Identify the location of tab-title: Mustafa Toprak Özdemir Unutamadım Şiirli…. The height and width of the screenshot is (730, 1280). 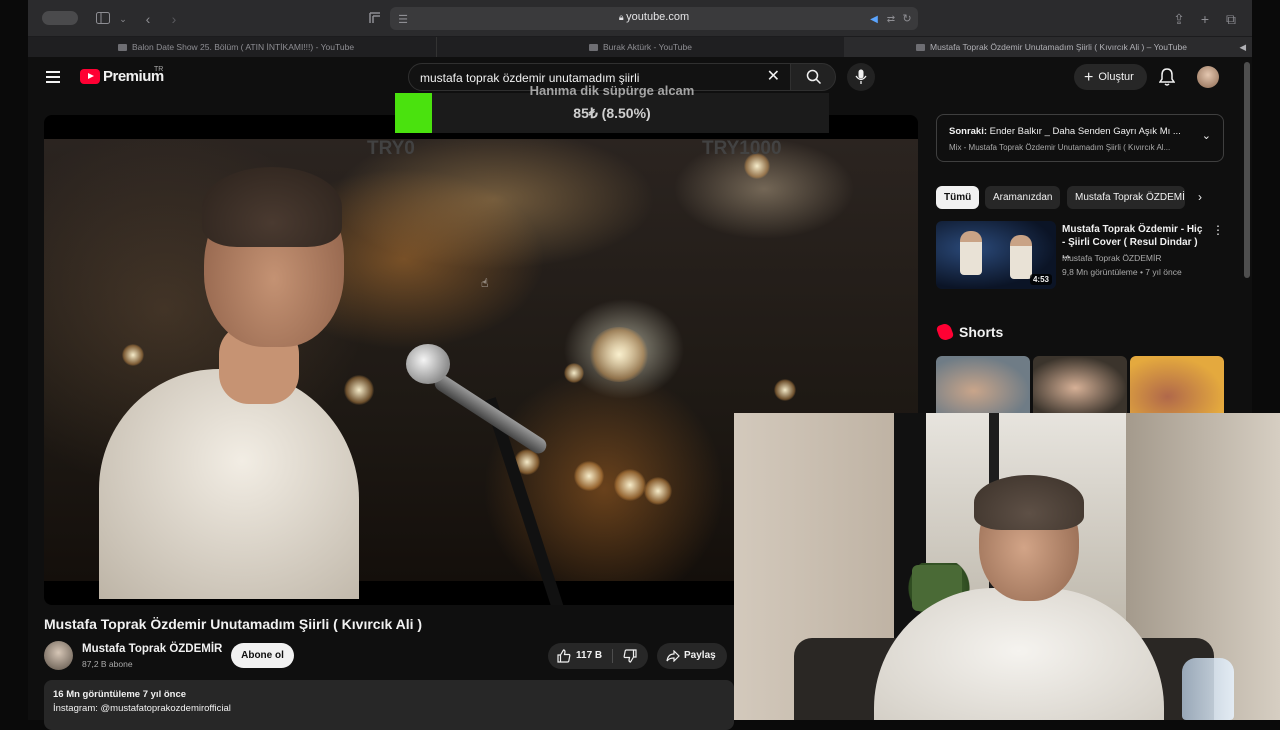
(1058, 47).